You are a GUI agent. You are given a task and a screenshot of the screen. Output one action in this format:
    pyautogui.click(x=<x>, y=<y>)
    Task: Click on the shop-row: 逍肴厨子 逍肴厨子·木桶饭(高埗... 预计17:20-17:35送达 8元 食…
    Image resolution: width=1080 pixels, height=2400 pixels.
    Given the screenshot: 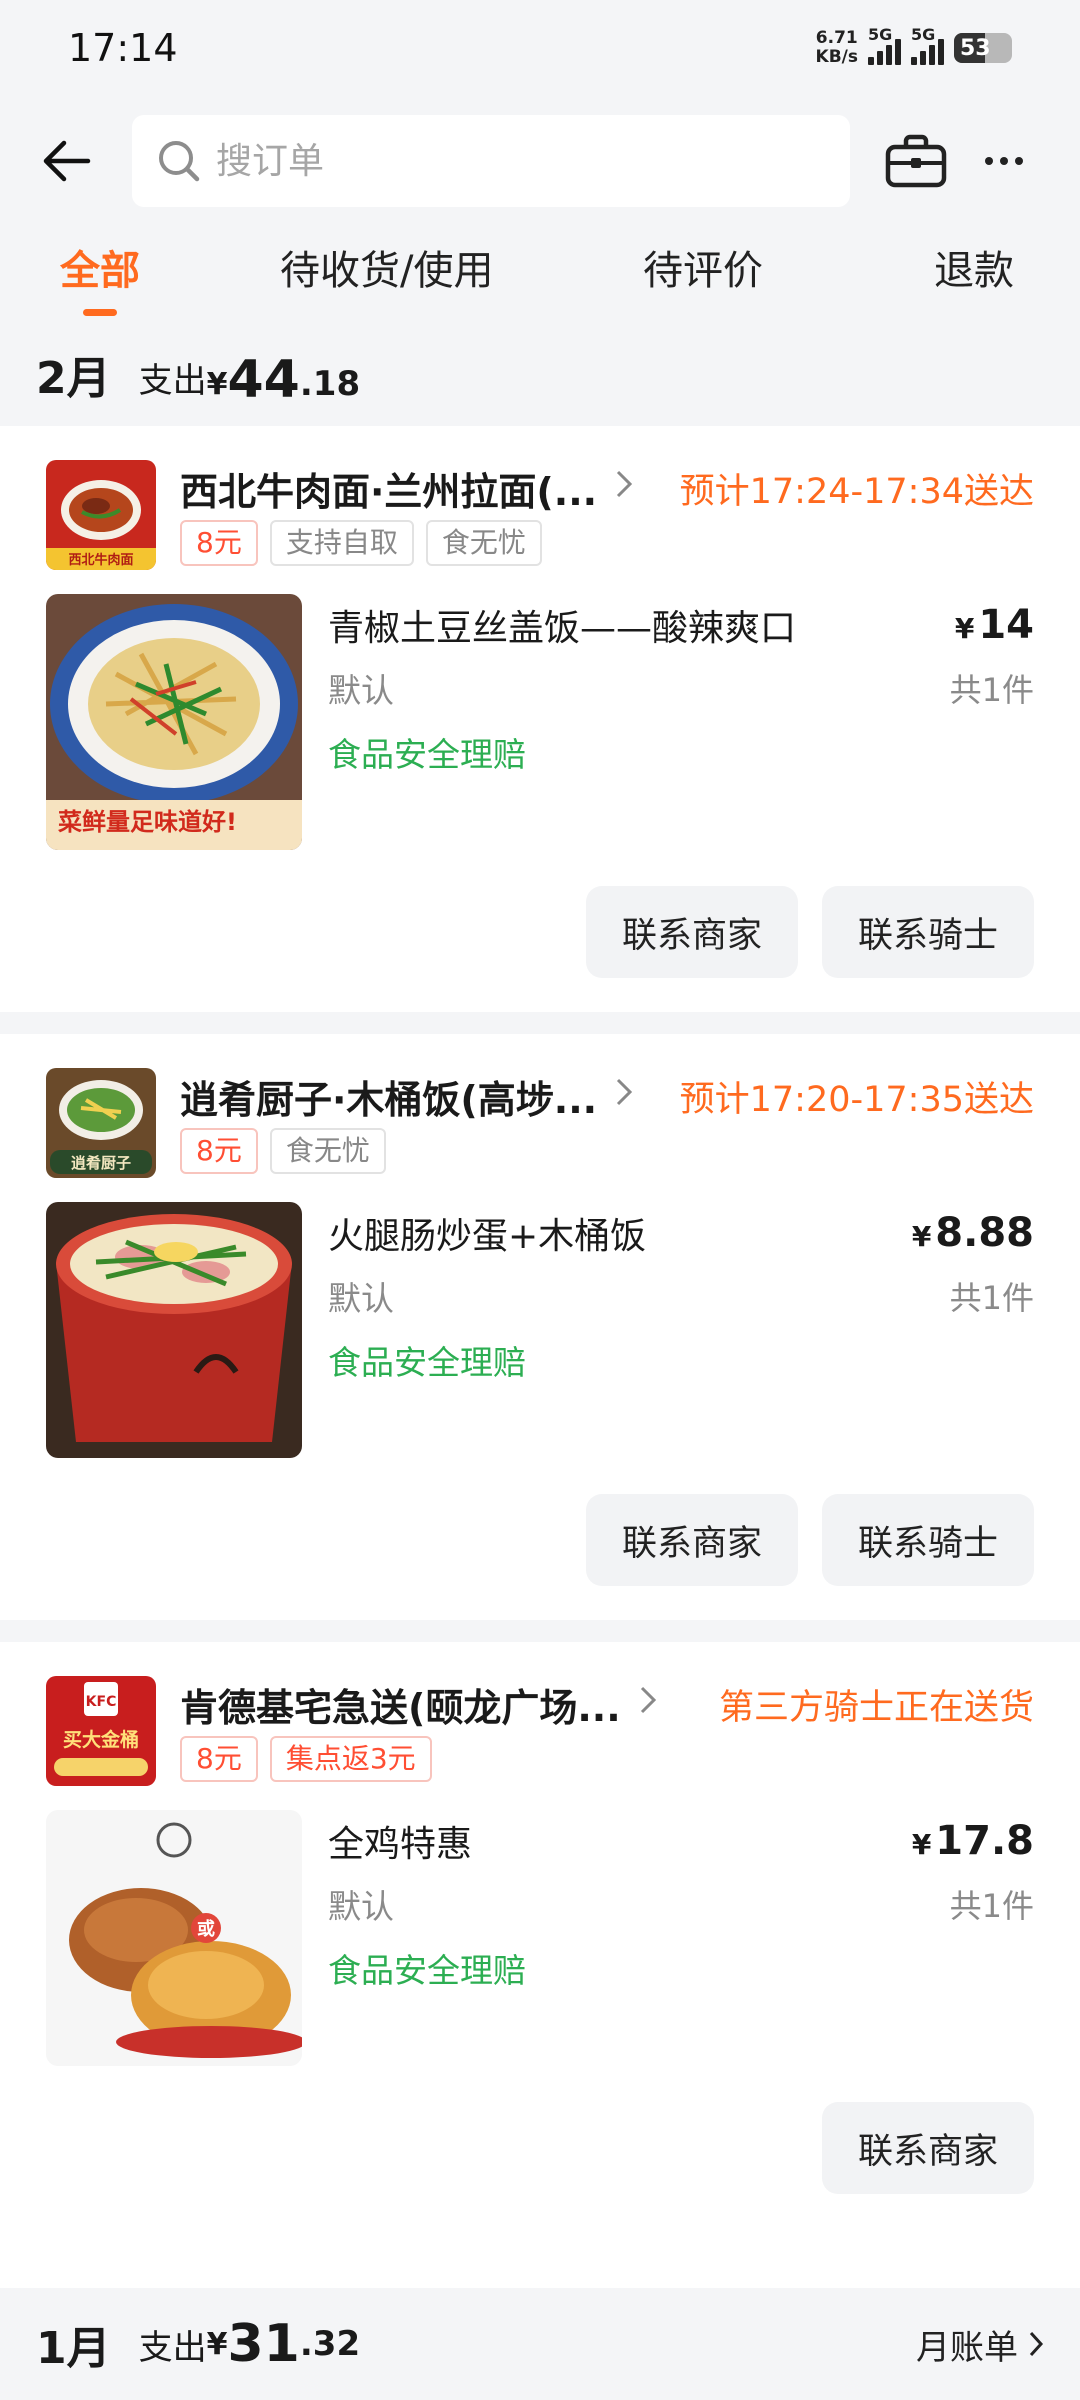 What is the action you would take?
    pyautogui.click(x=540, y=1109)
    